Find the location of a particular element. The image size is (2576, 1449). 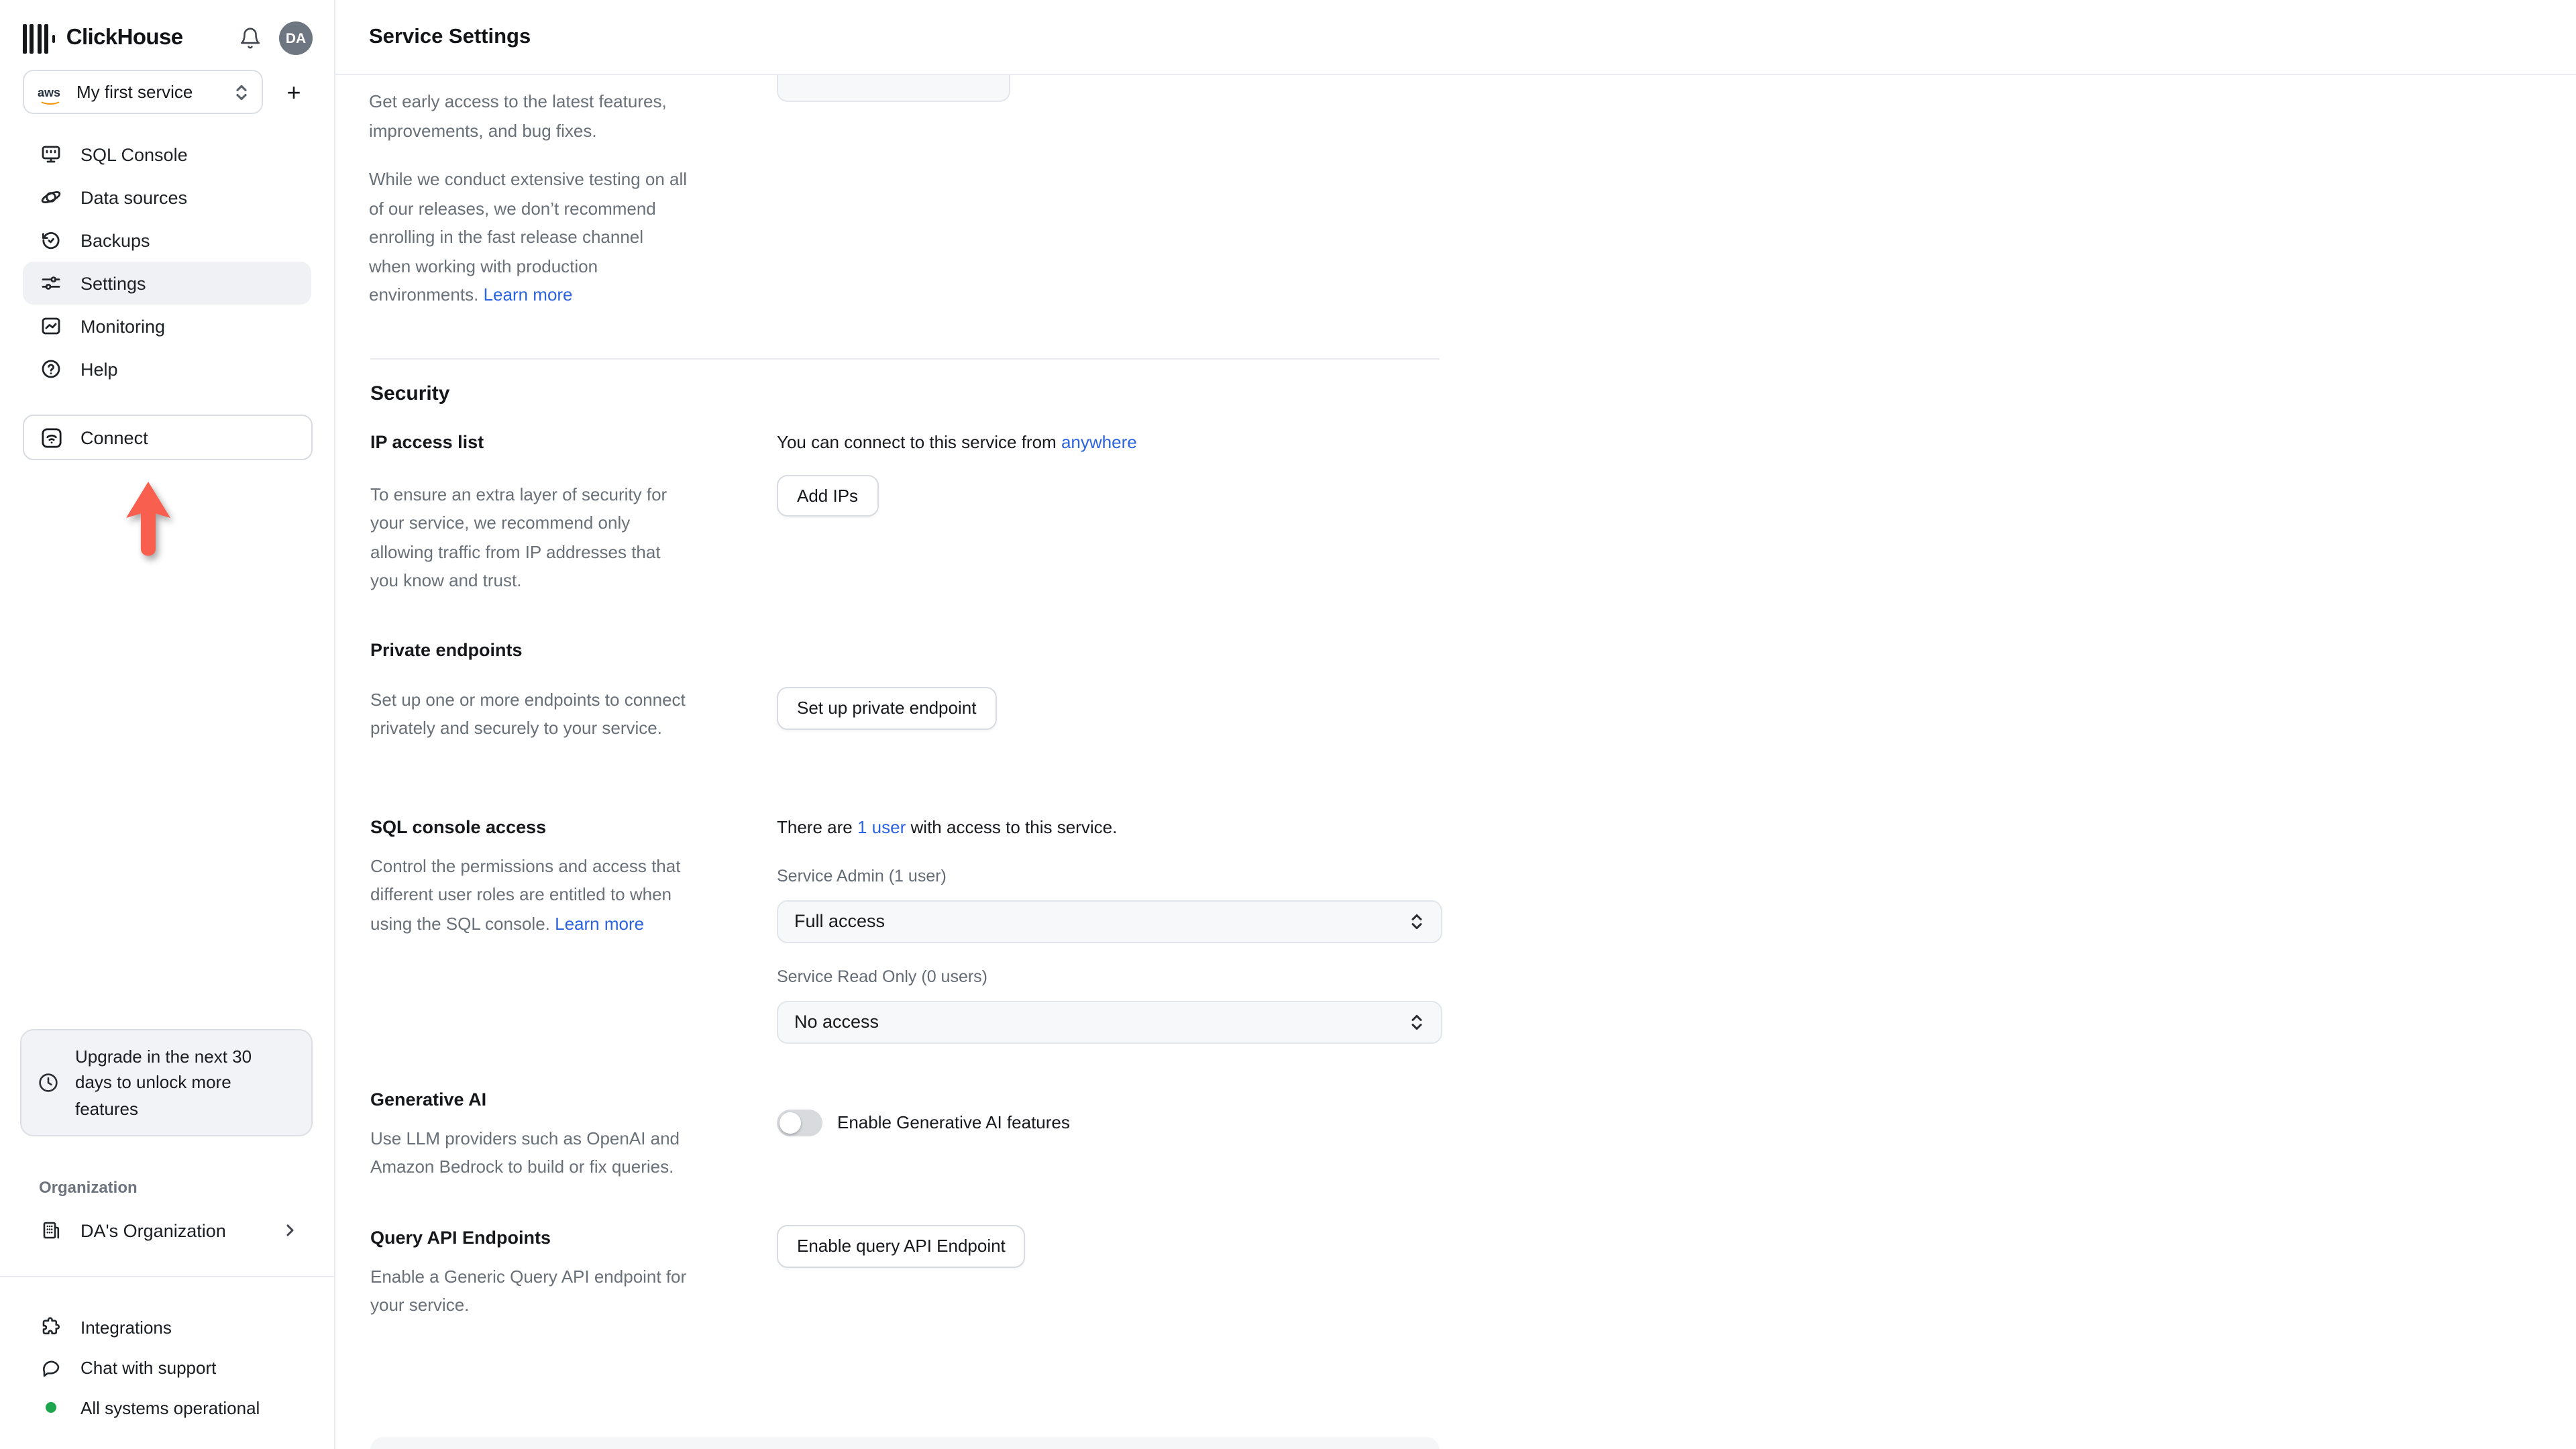

service-readonly-value: No access is located at coordinates (836, 1022).